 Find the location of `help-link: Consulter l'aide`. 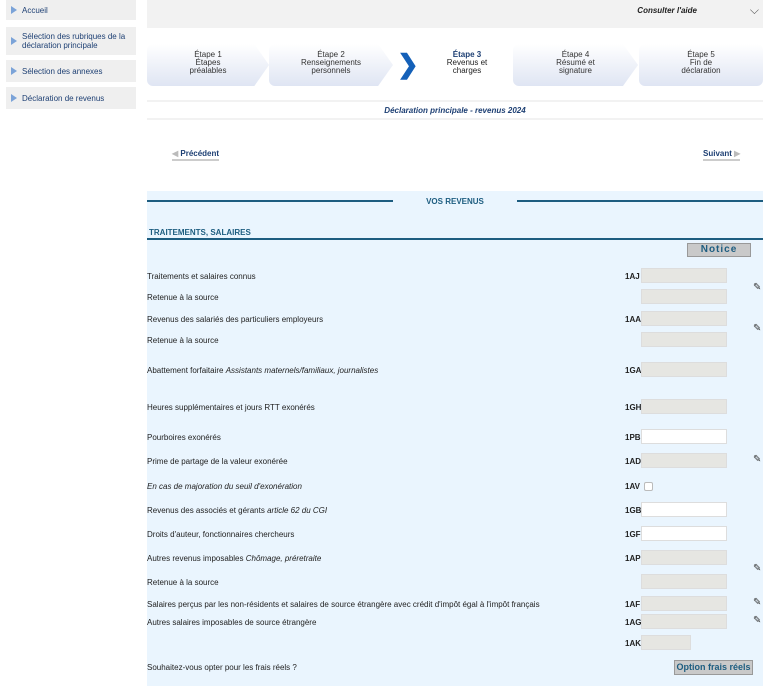

help-link: Consulter l'aide is located at coordinates (667, 10).